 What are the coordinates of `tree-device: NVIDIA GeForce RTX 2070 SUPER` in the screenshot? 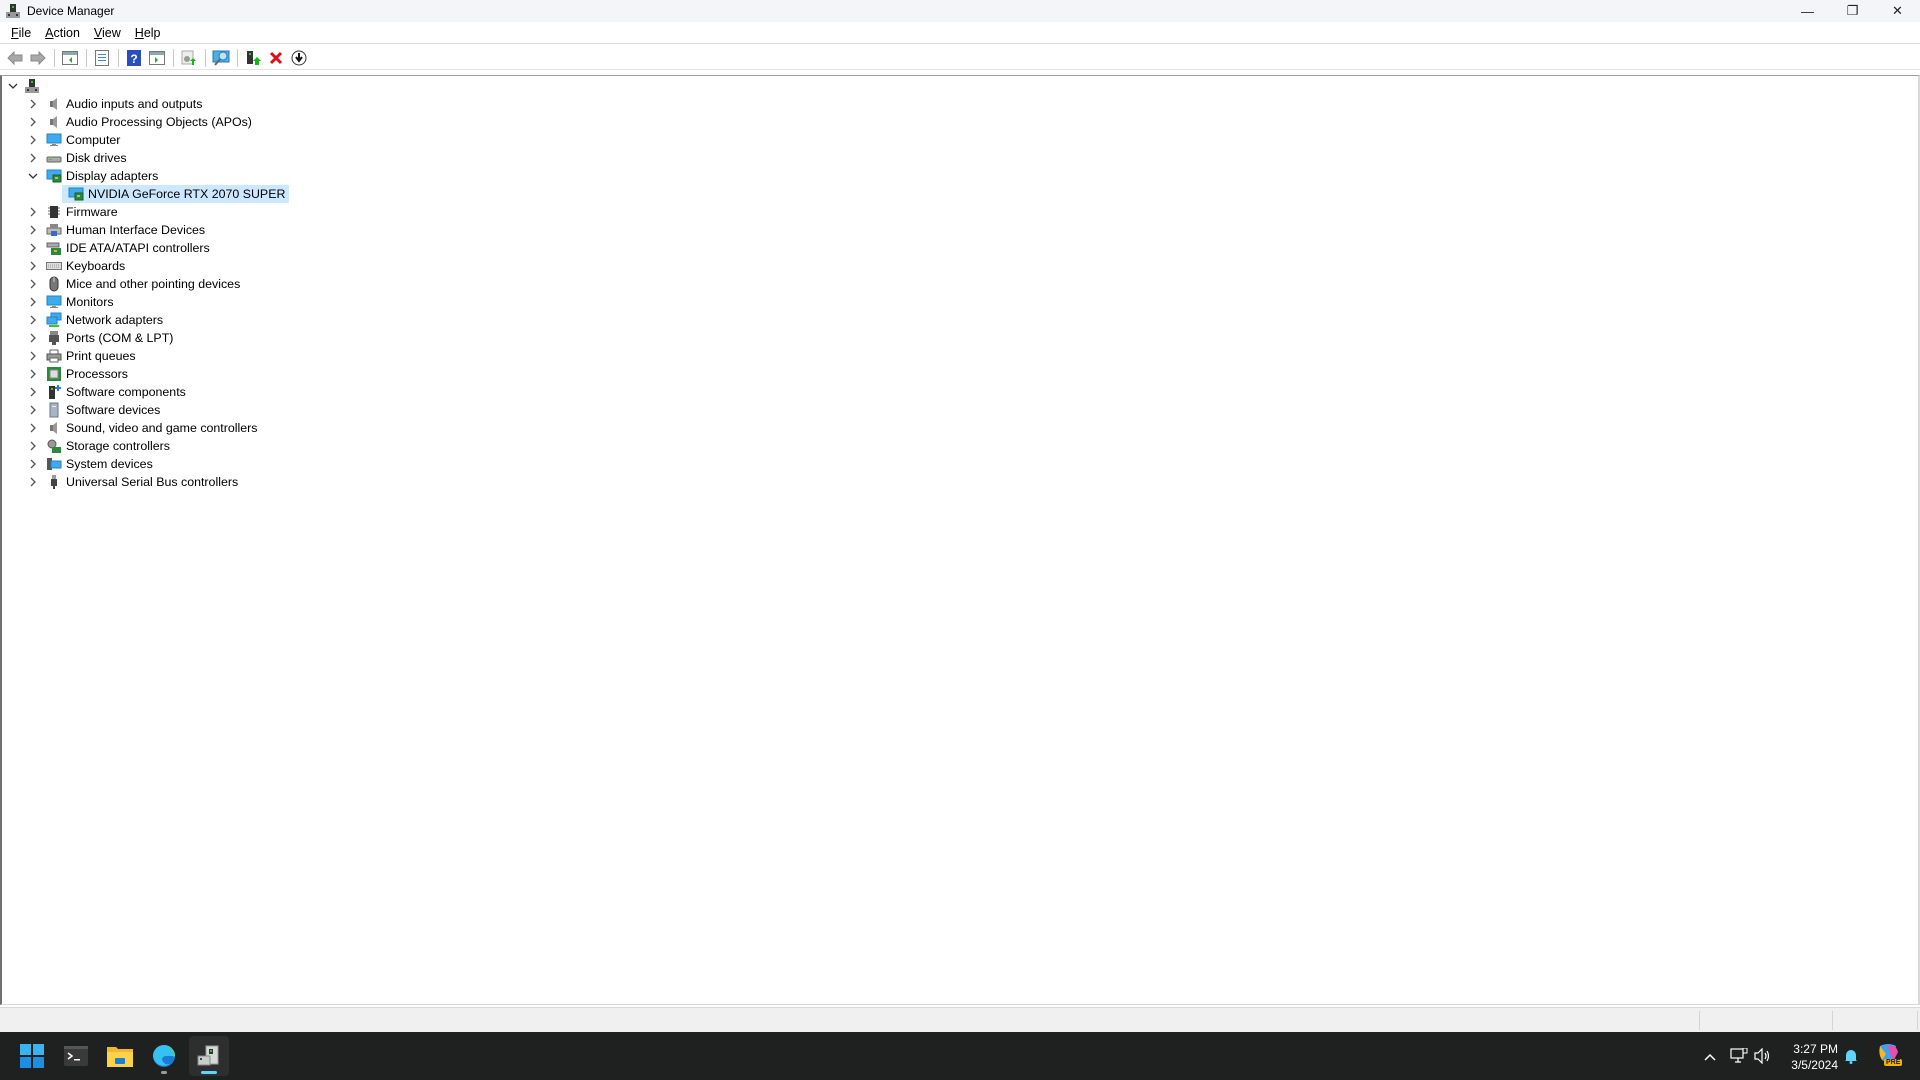 It's located at (176, 194).